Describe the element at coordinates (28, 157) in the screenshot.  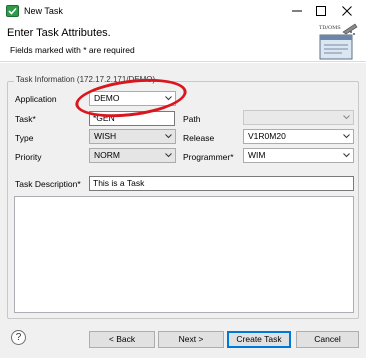
I see `priority-label: Priority` at that location.